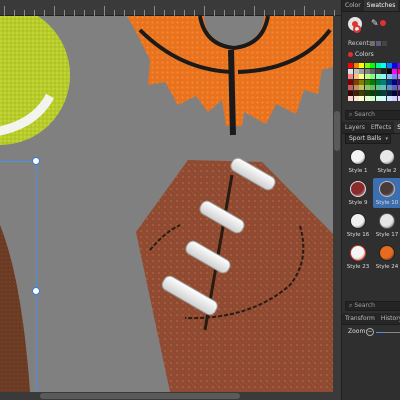 The image size is (400, 400). Describe the element at coordinates (372, 115) in the screenshot. I see `swatches-search-input: ⌕ Search` at that location.